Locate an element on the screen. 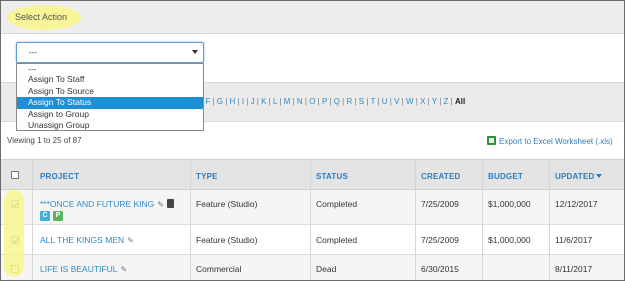 This screenshot has height=281, width=625. header-project: PROJECT is located at coordinates (59, 176).